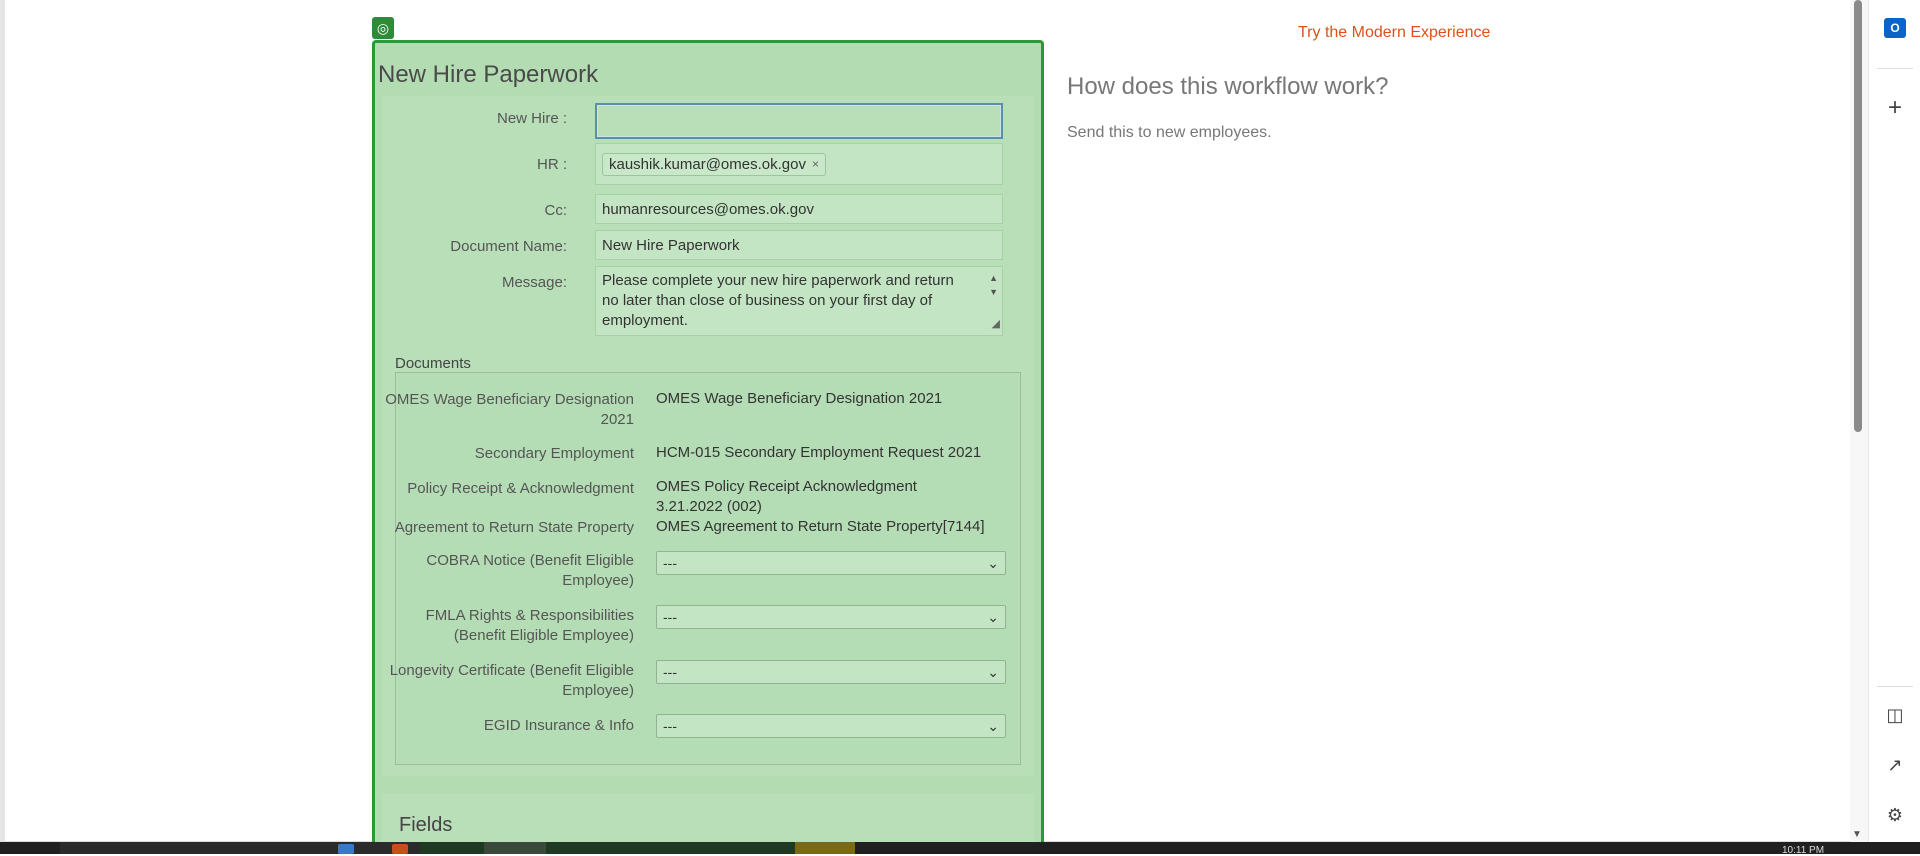 The height and width of the screenshot is (856, 1920). What do you see at coordinates (552, 164) in the screenshot?
I see `hr-label: HR :` at bounding box center [552, 164].